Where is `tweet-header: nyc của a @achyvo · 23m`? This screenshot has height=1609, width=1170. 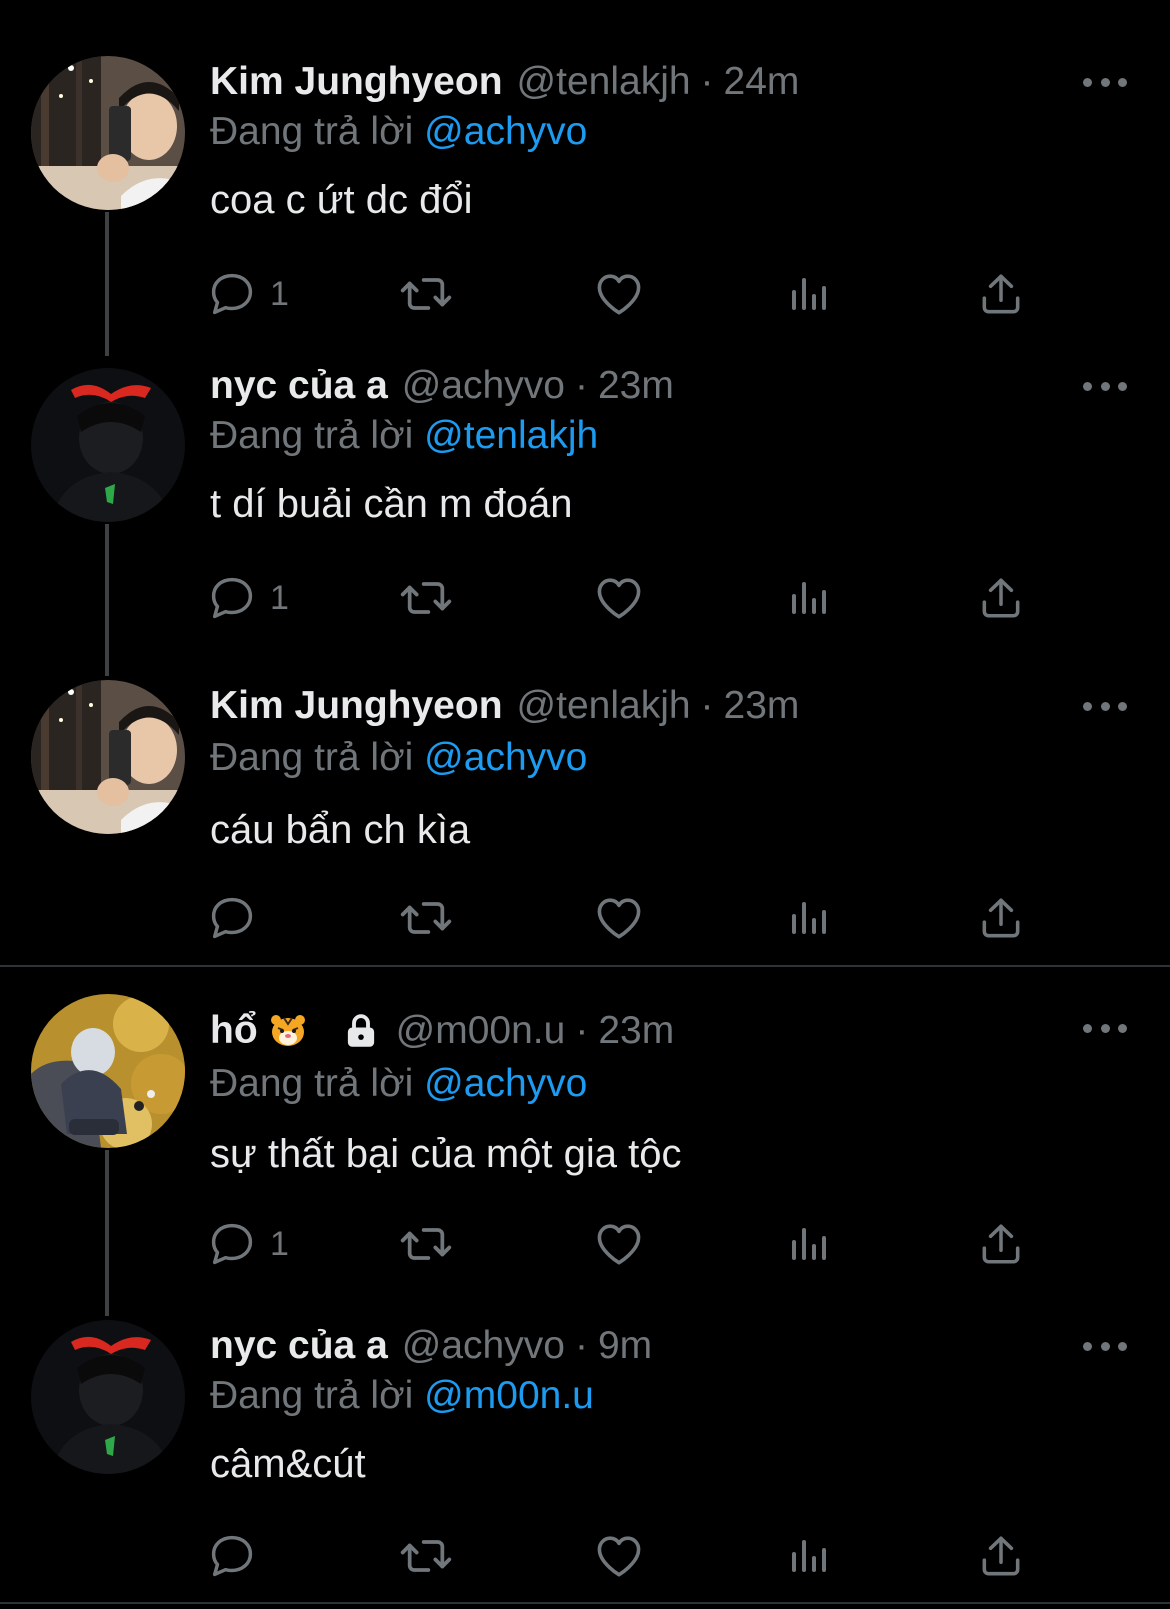
tweet-header: nyc của a @achyvo · 23m is located at coordinates (442, 386).